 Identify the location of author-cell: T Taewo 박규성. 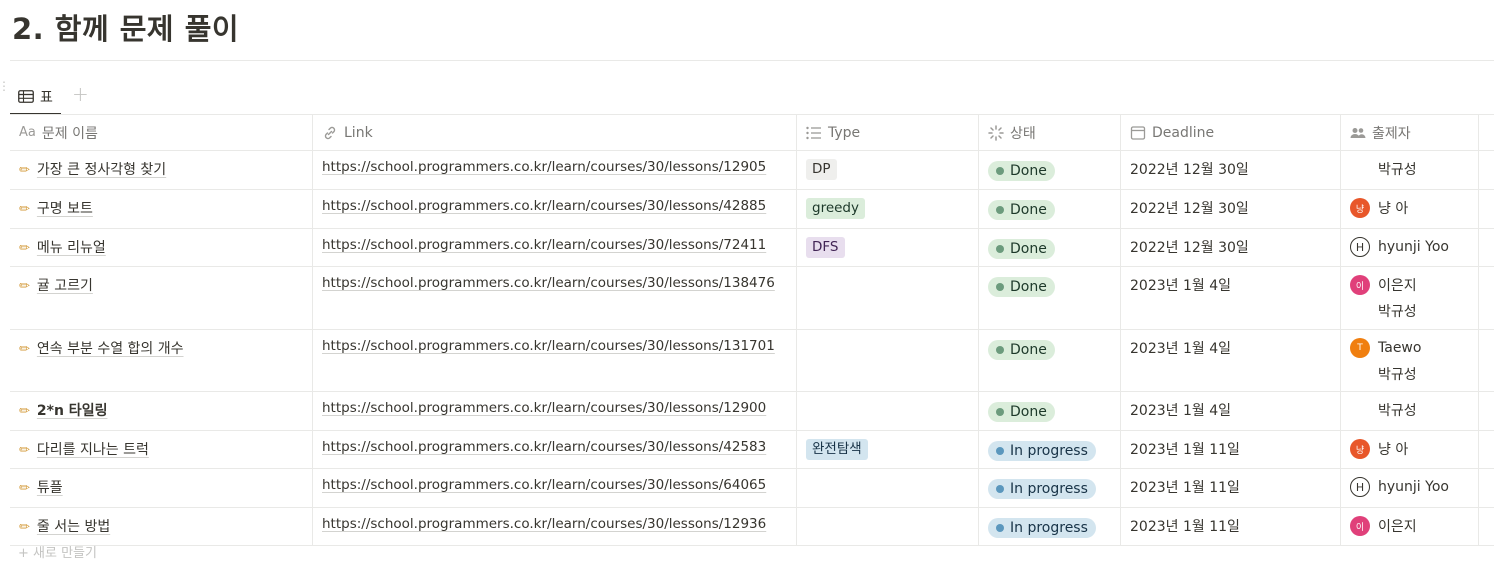
(1410, 360).